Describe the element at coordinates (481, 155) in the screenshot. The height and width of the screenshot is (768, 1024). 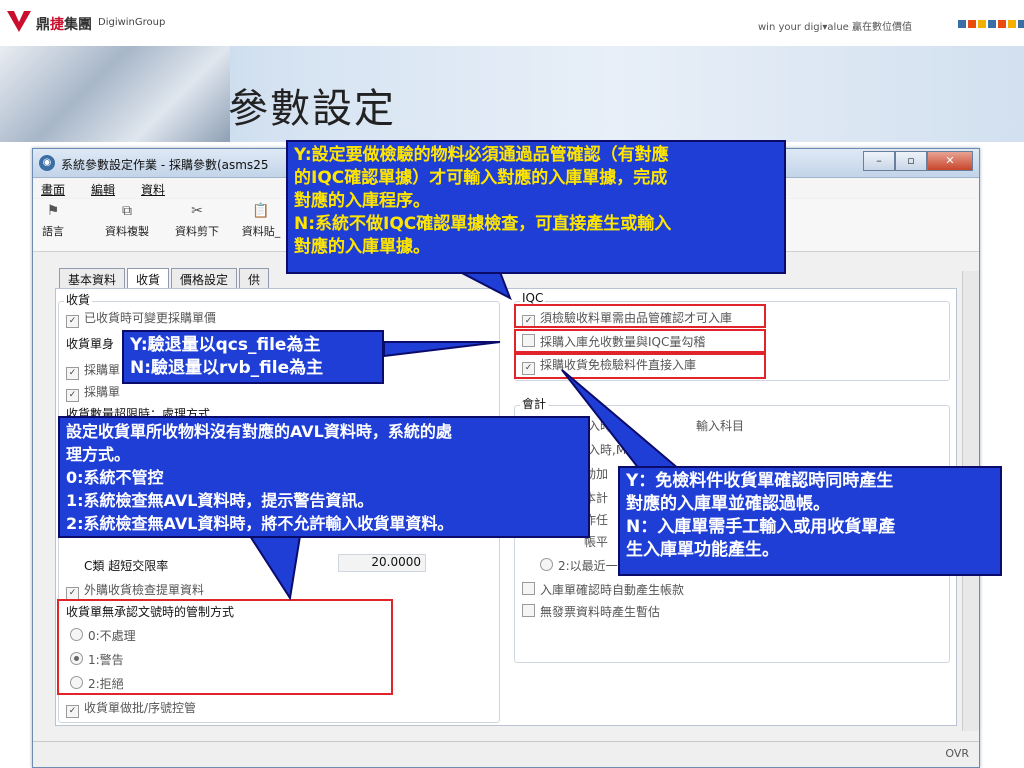
I see `callout-line: Y:設定要做檢驗的物料必須通過品管確認（有對應` at that location.